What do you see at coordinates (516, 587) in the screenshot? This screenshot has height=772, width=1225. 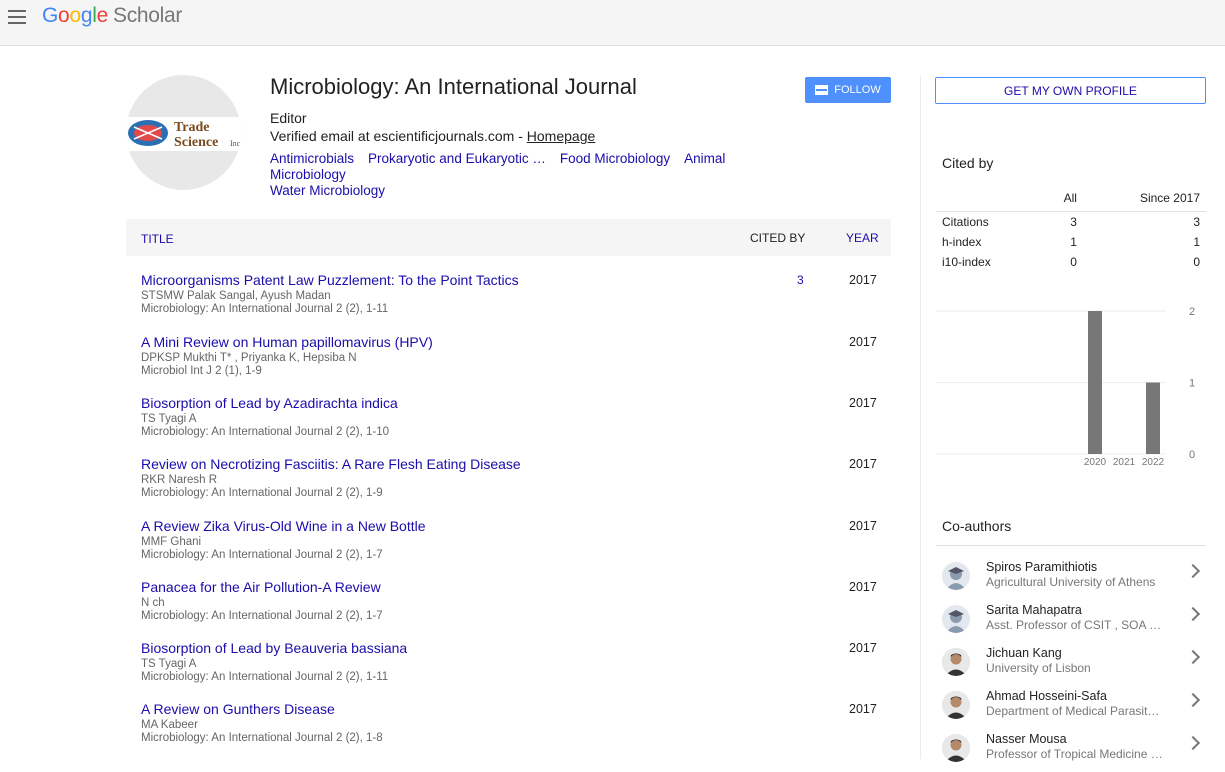 I see `article-title: Panacea for the Air Pollution-A Review` at bounding box center [516, 587].